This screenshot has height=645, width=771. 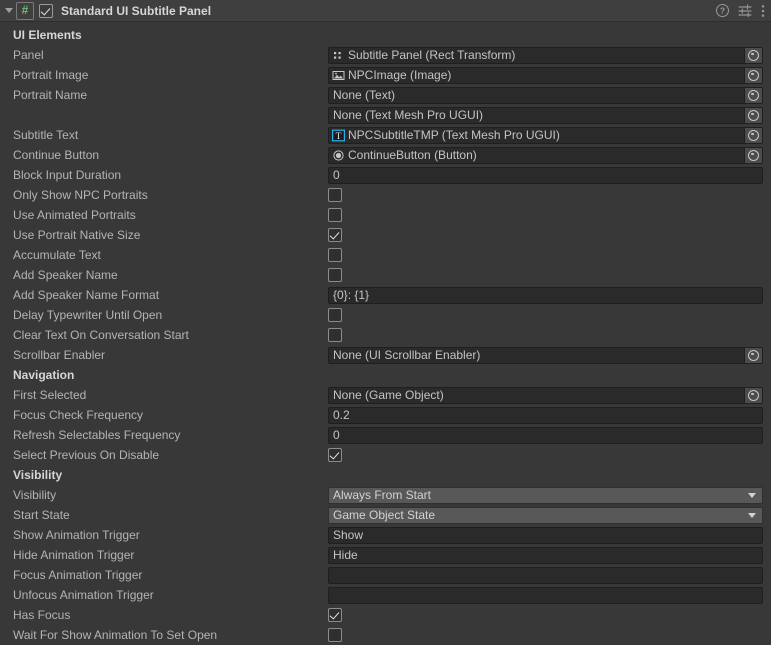 What do you see at coordinates (65, 275) in the screenshot?
I see `property-label: Add Speaker Name` at bounding box center [65, 275].